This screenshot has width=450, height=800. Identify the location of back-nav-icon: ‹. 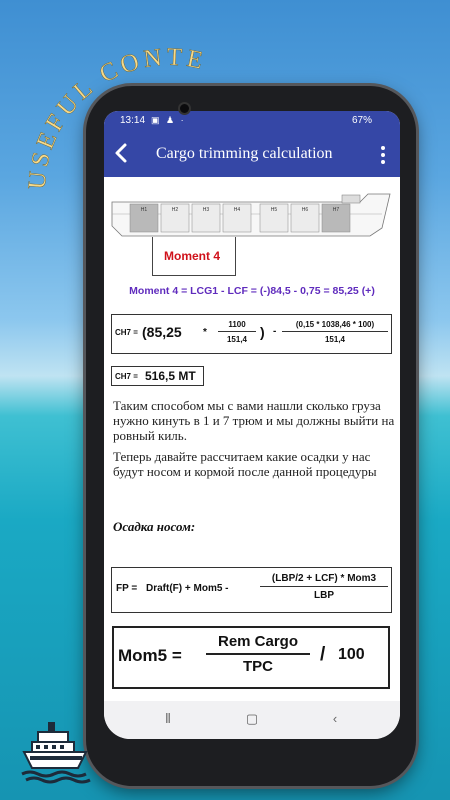
(335, 720).